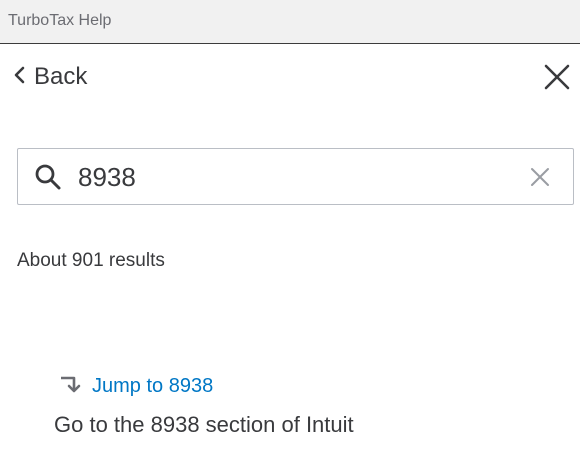  What do you see at coordinates (48, 177) in the screenshot?
I see `search-icon` at bounding box center [48, 177].